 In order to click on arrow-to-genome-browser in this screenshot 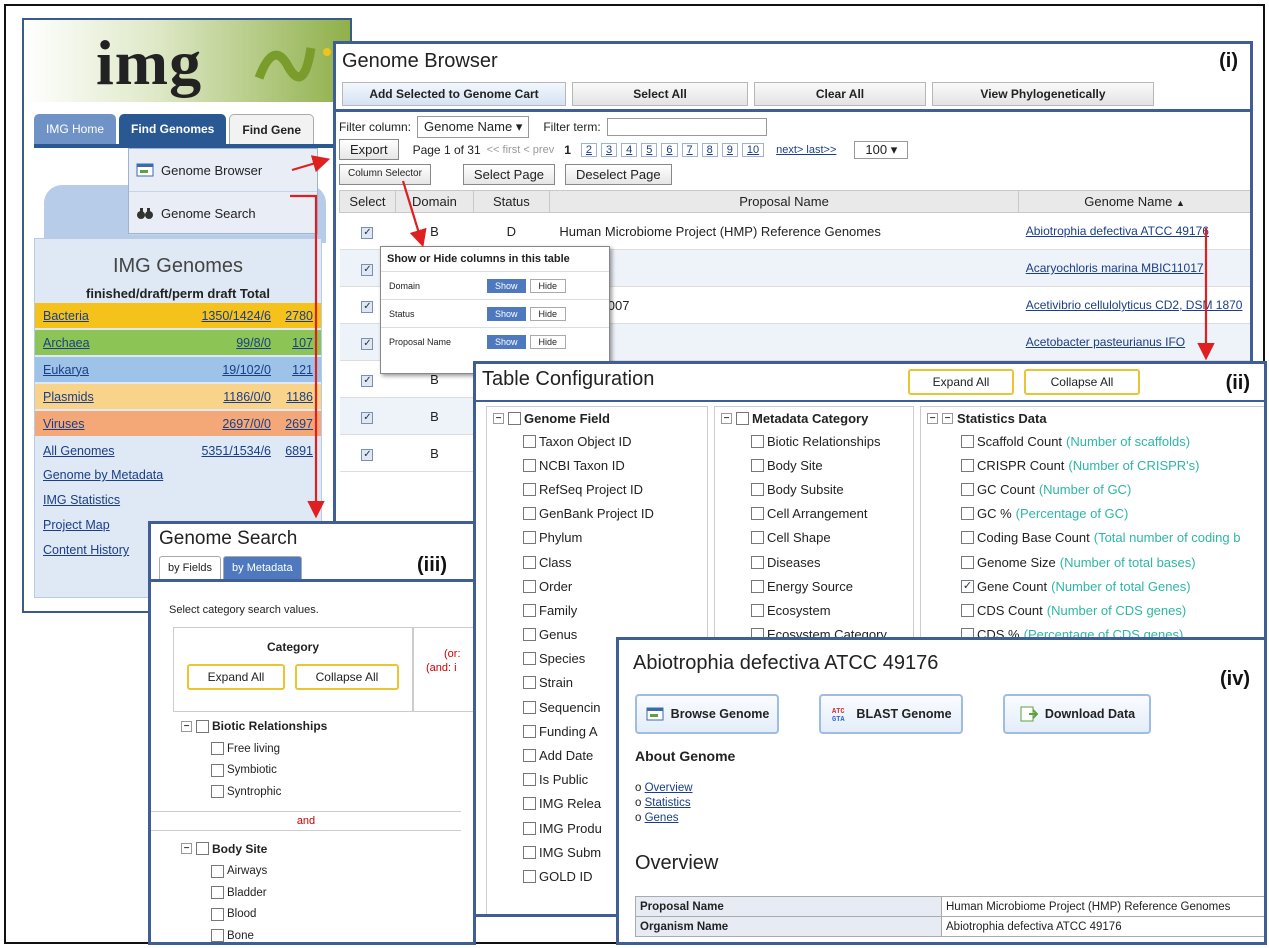, I will do `click(311, 164)`.